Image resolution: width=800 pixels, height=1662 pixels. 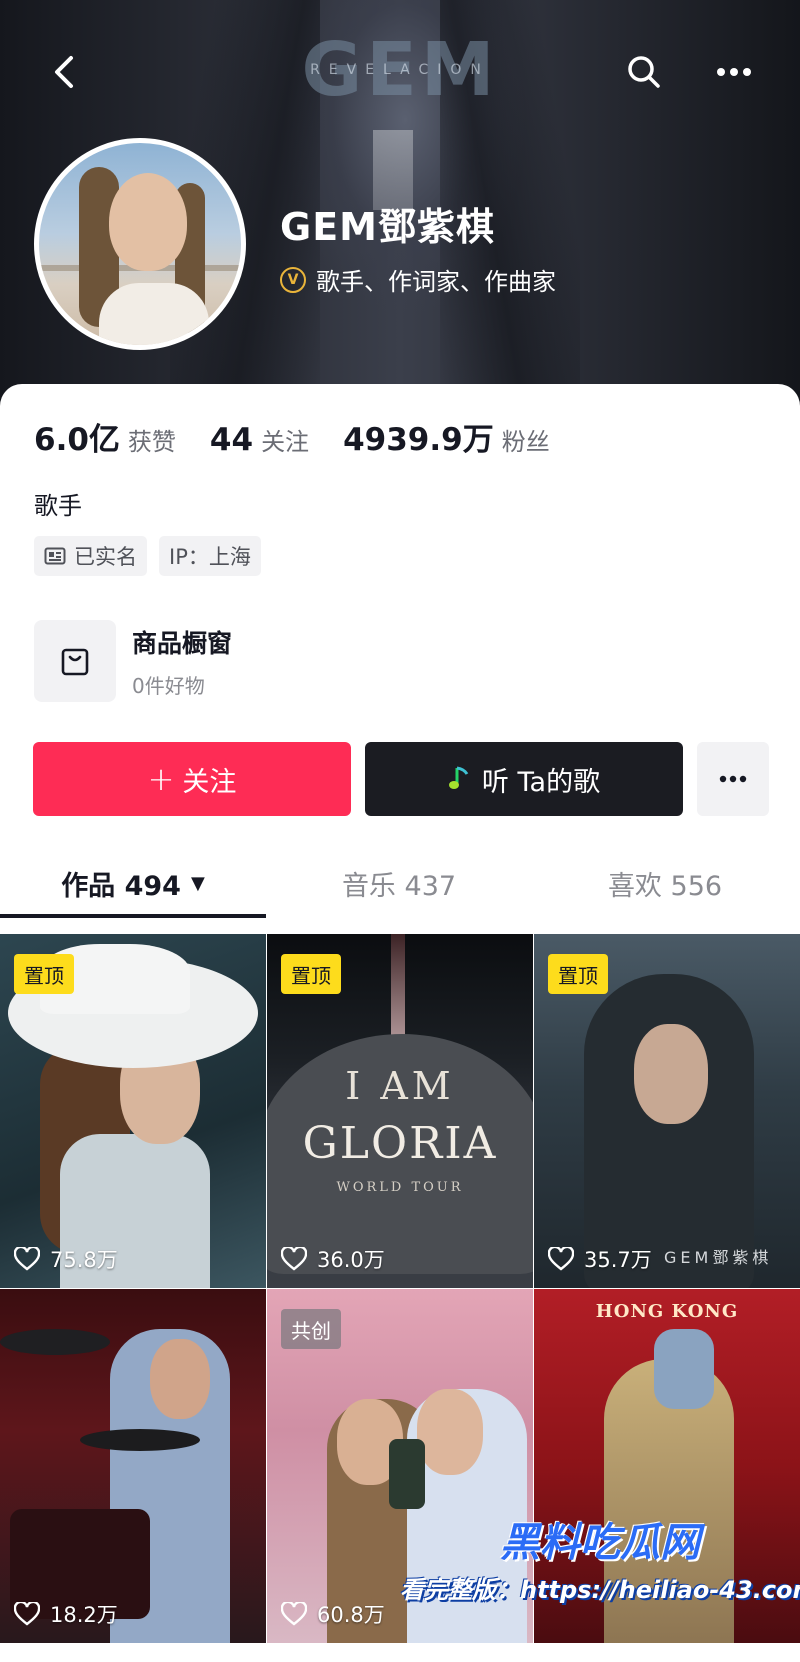 I want to click on shop-title: 商品橱窗, so click(x=182, y=643).